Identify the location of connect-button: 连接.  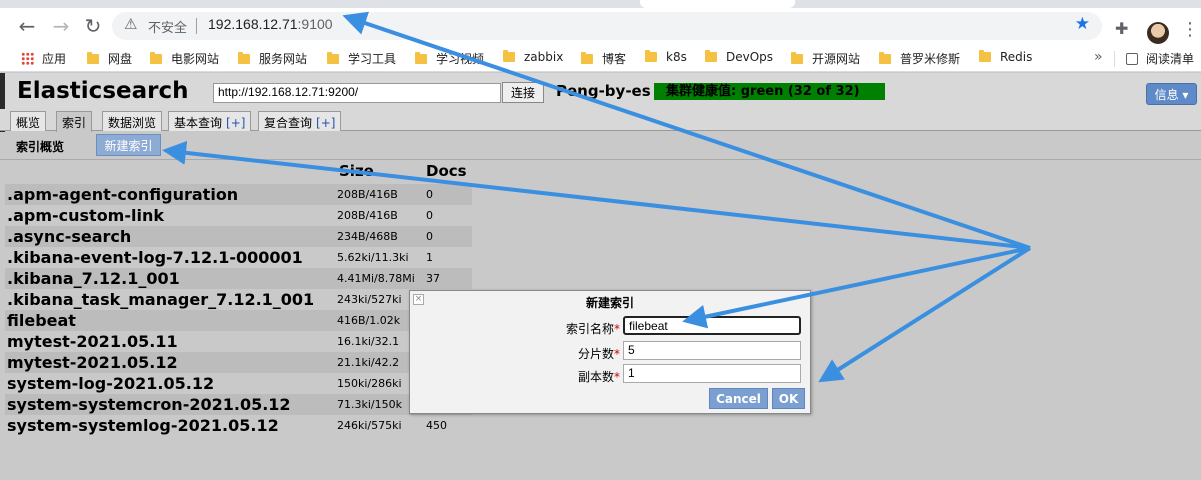
(523, 92).